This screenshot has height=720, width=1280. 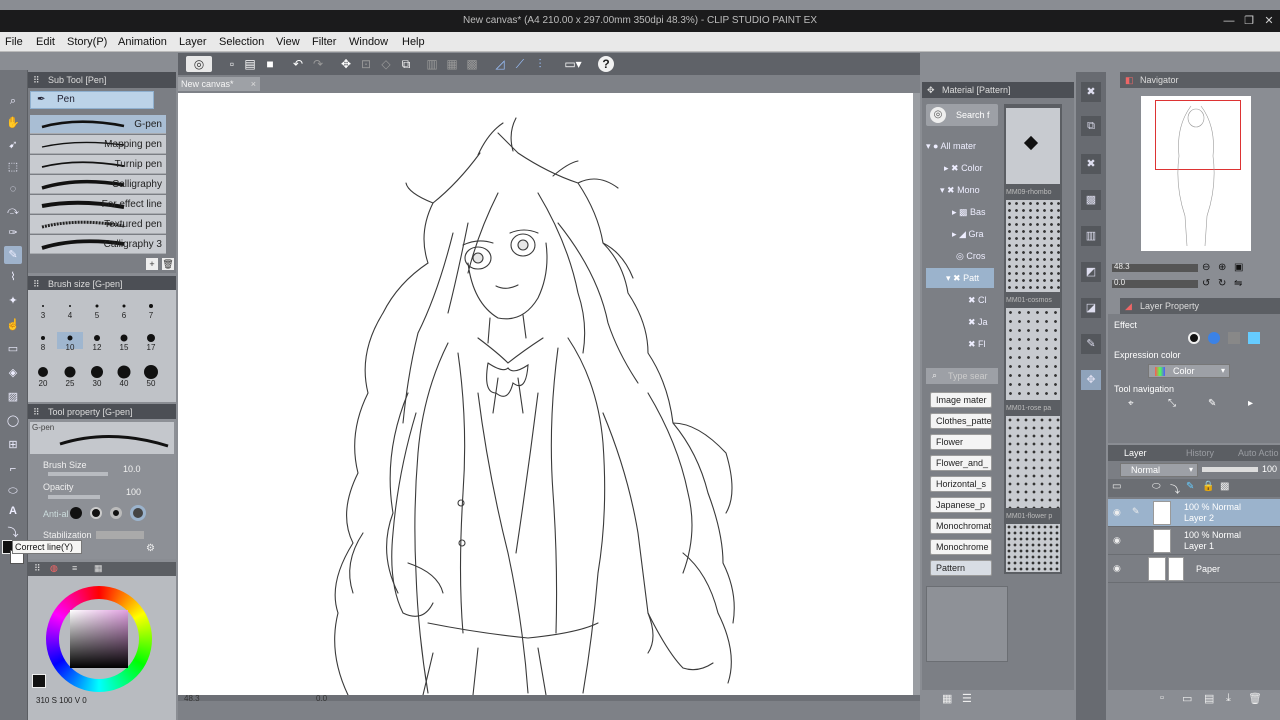 I want to click on brush-size-12: 12, so click(x=97, y=342).